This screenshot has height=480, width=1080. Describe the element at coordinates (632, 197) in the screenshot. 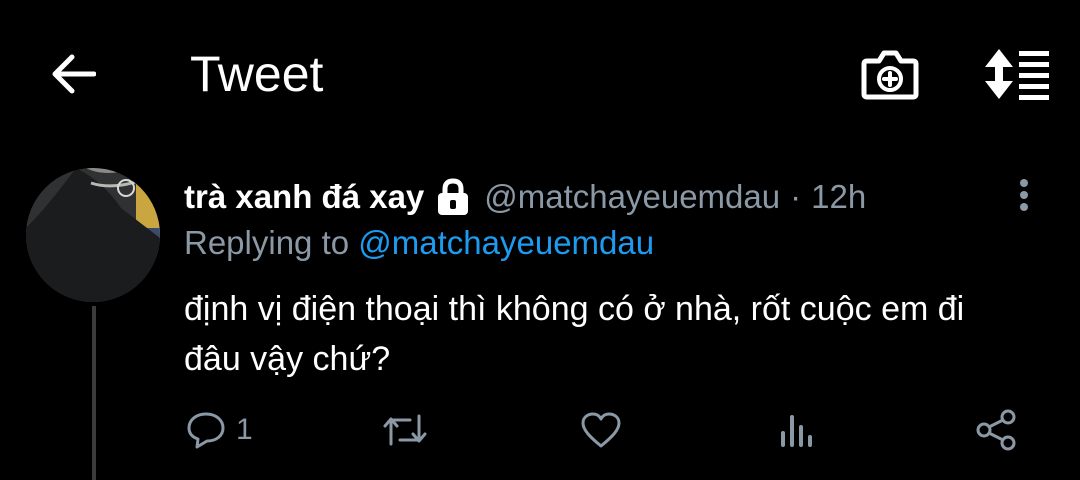

I see `user-handle: @matchayeuemdau` at that location.